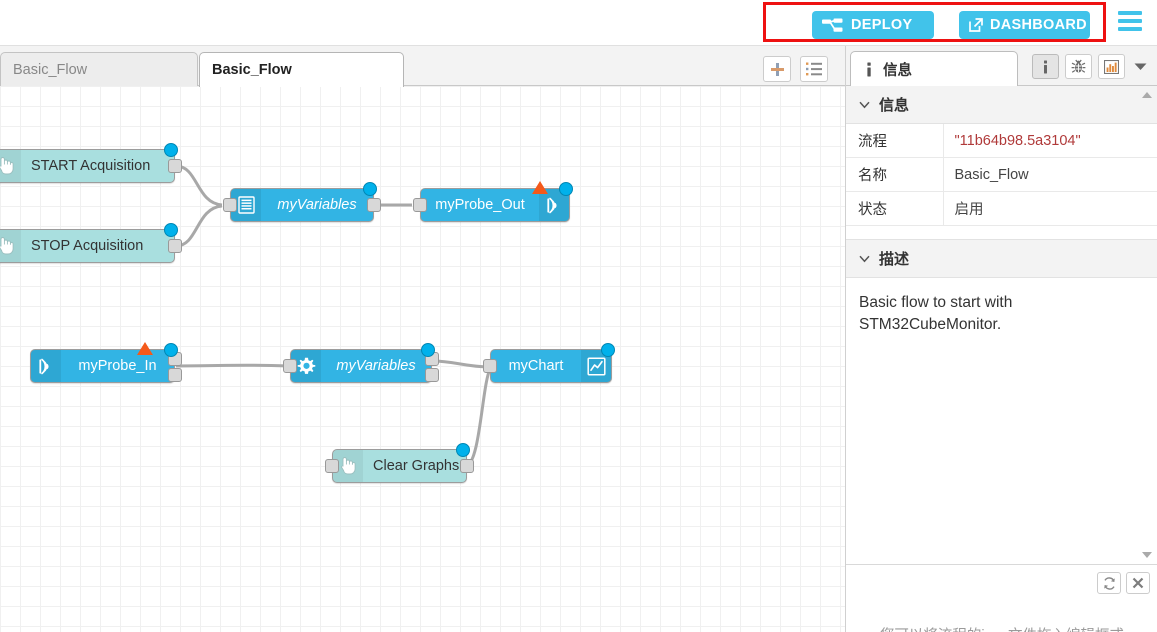 The height and width of the screenshot is (632, 1157). I want to click on node-clear-graphs: Clear Graphs, so click(399, 463).